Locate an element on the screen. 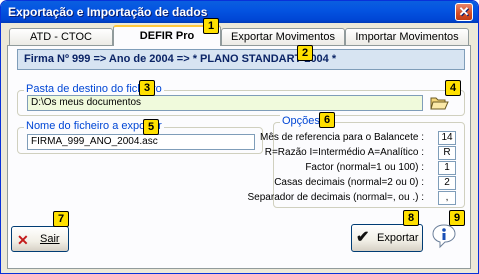  callout-badge-5: 5 is located at coordinates (151, 127).